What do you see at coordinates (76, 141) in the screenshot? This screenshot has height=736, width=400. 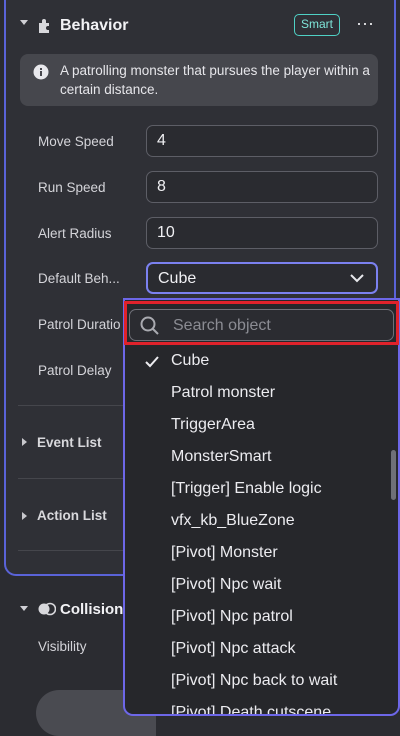 I see `move-speed-label: Move Speed` at bounding box center [76, 141].